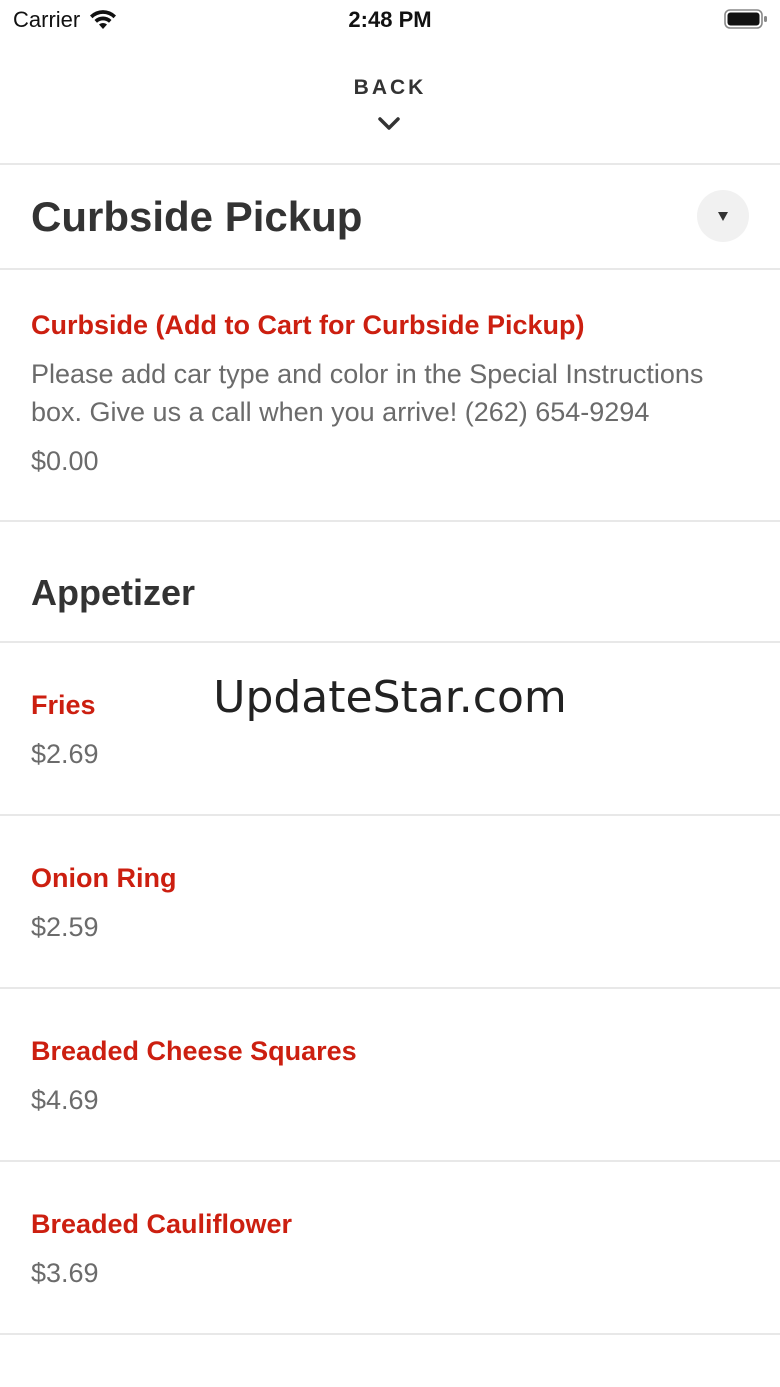 The image size is (780, 1387). I want to click on status-bar: Carrier 2:48 PM, so click(390, 20).